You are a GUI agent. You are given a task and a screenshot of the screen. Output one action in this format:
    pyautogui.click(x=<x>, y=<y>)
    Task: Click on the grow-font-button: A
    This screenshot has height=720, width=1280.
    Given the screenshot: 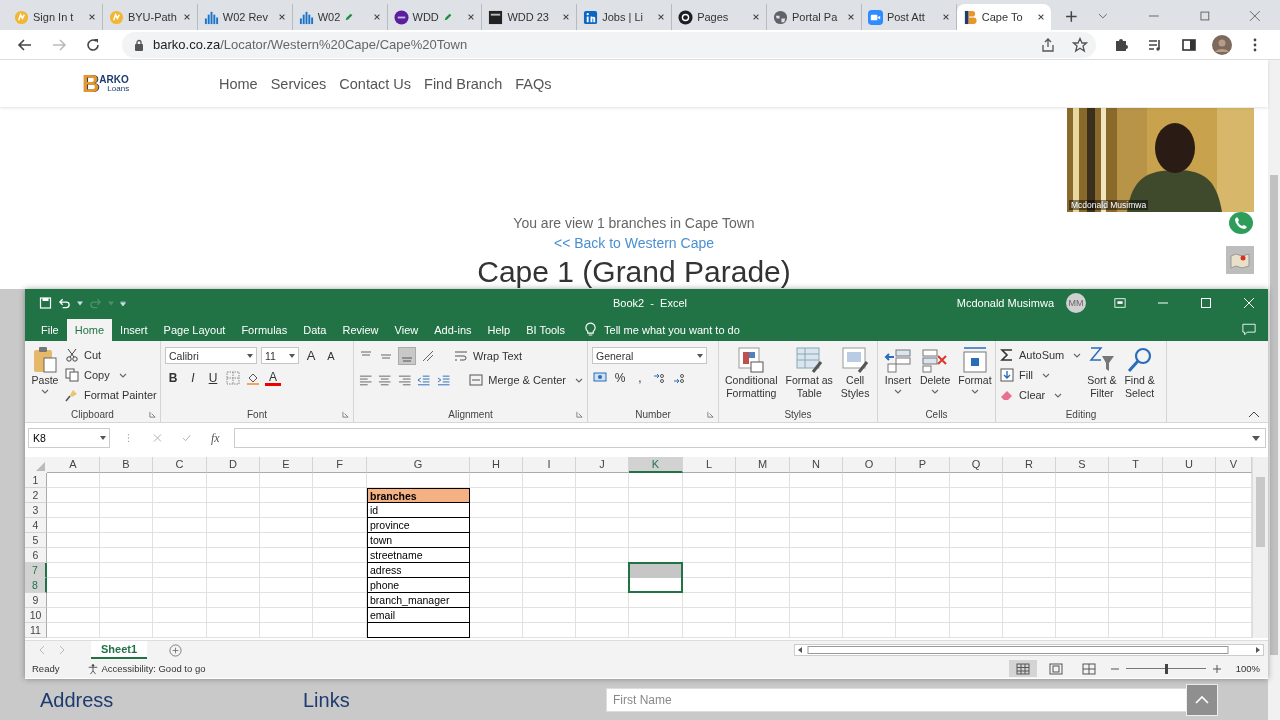 What is the action you would take?
    pyautogui.click(x=311, y=355)
    